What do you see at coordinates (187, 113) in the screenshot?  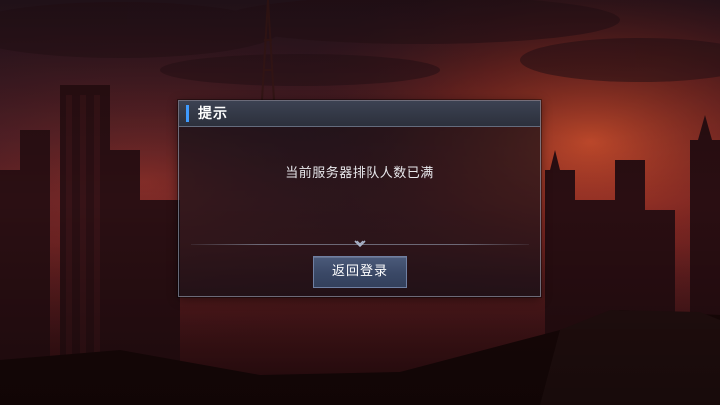 I see `title-accent-bar` at bounding box center [187, 113].